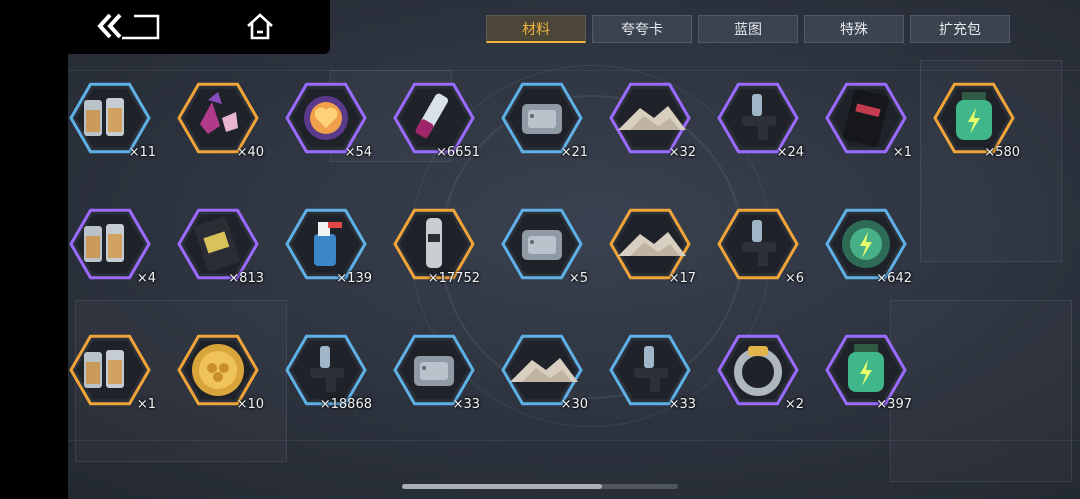 This screenshot has height=499, width=1080. What do you see at coordinates (682, 152) in the screenshot?
I see `item-count: ×32` at bounding box center [682, 152].